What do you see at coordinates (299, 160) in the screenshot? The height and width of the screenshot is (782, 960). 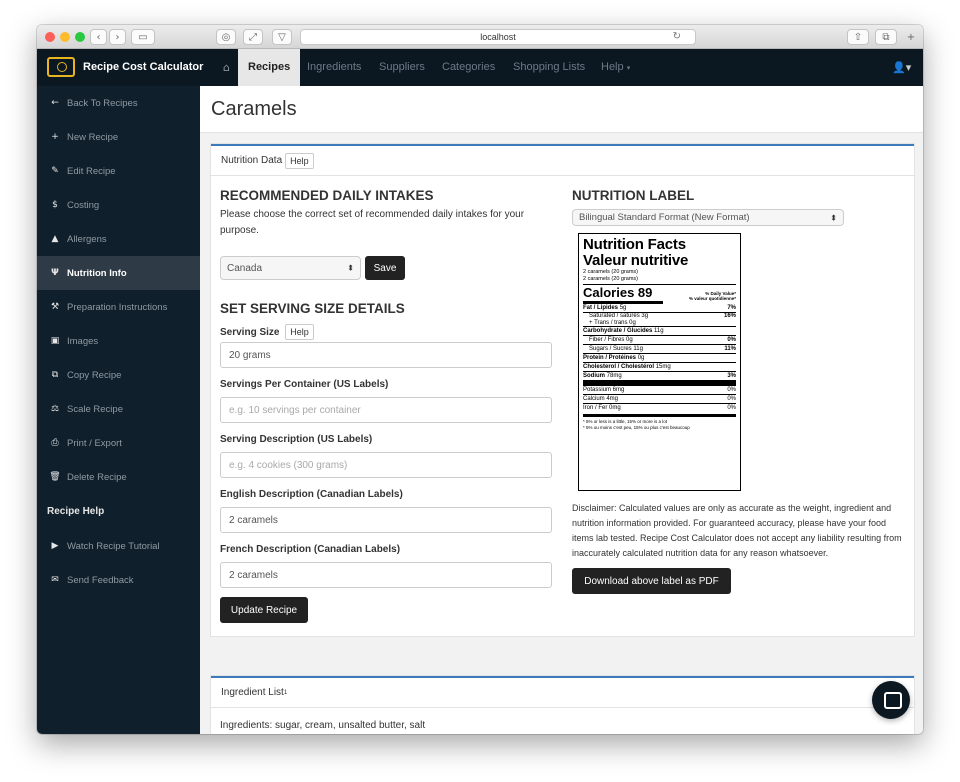 I see `nutrition-help-button: Help` at bounding box center [299, 160].